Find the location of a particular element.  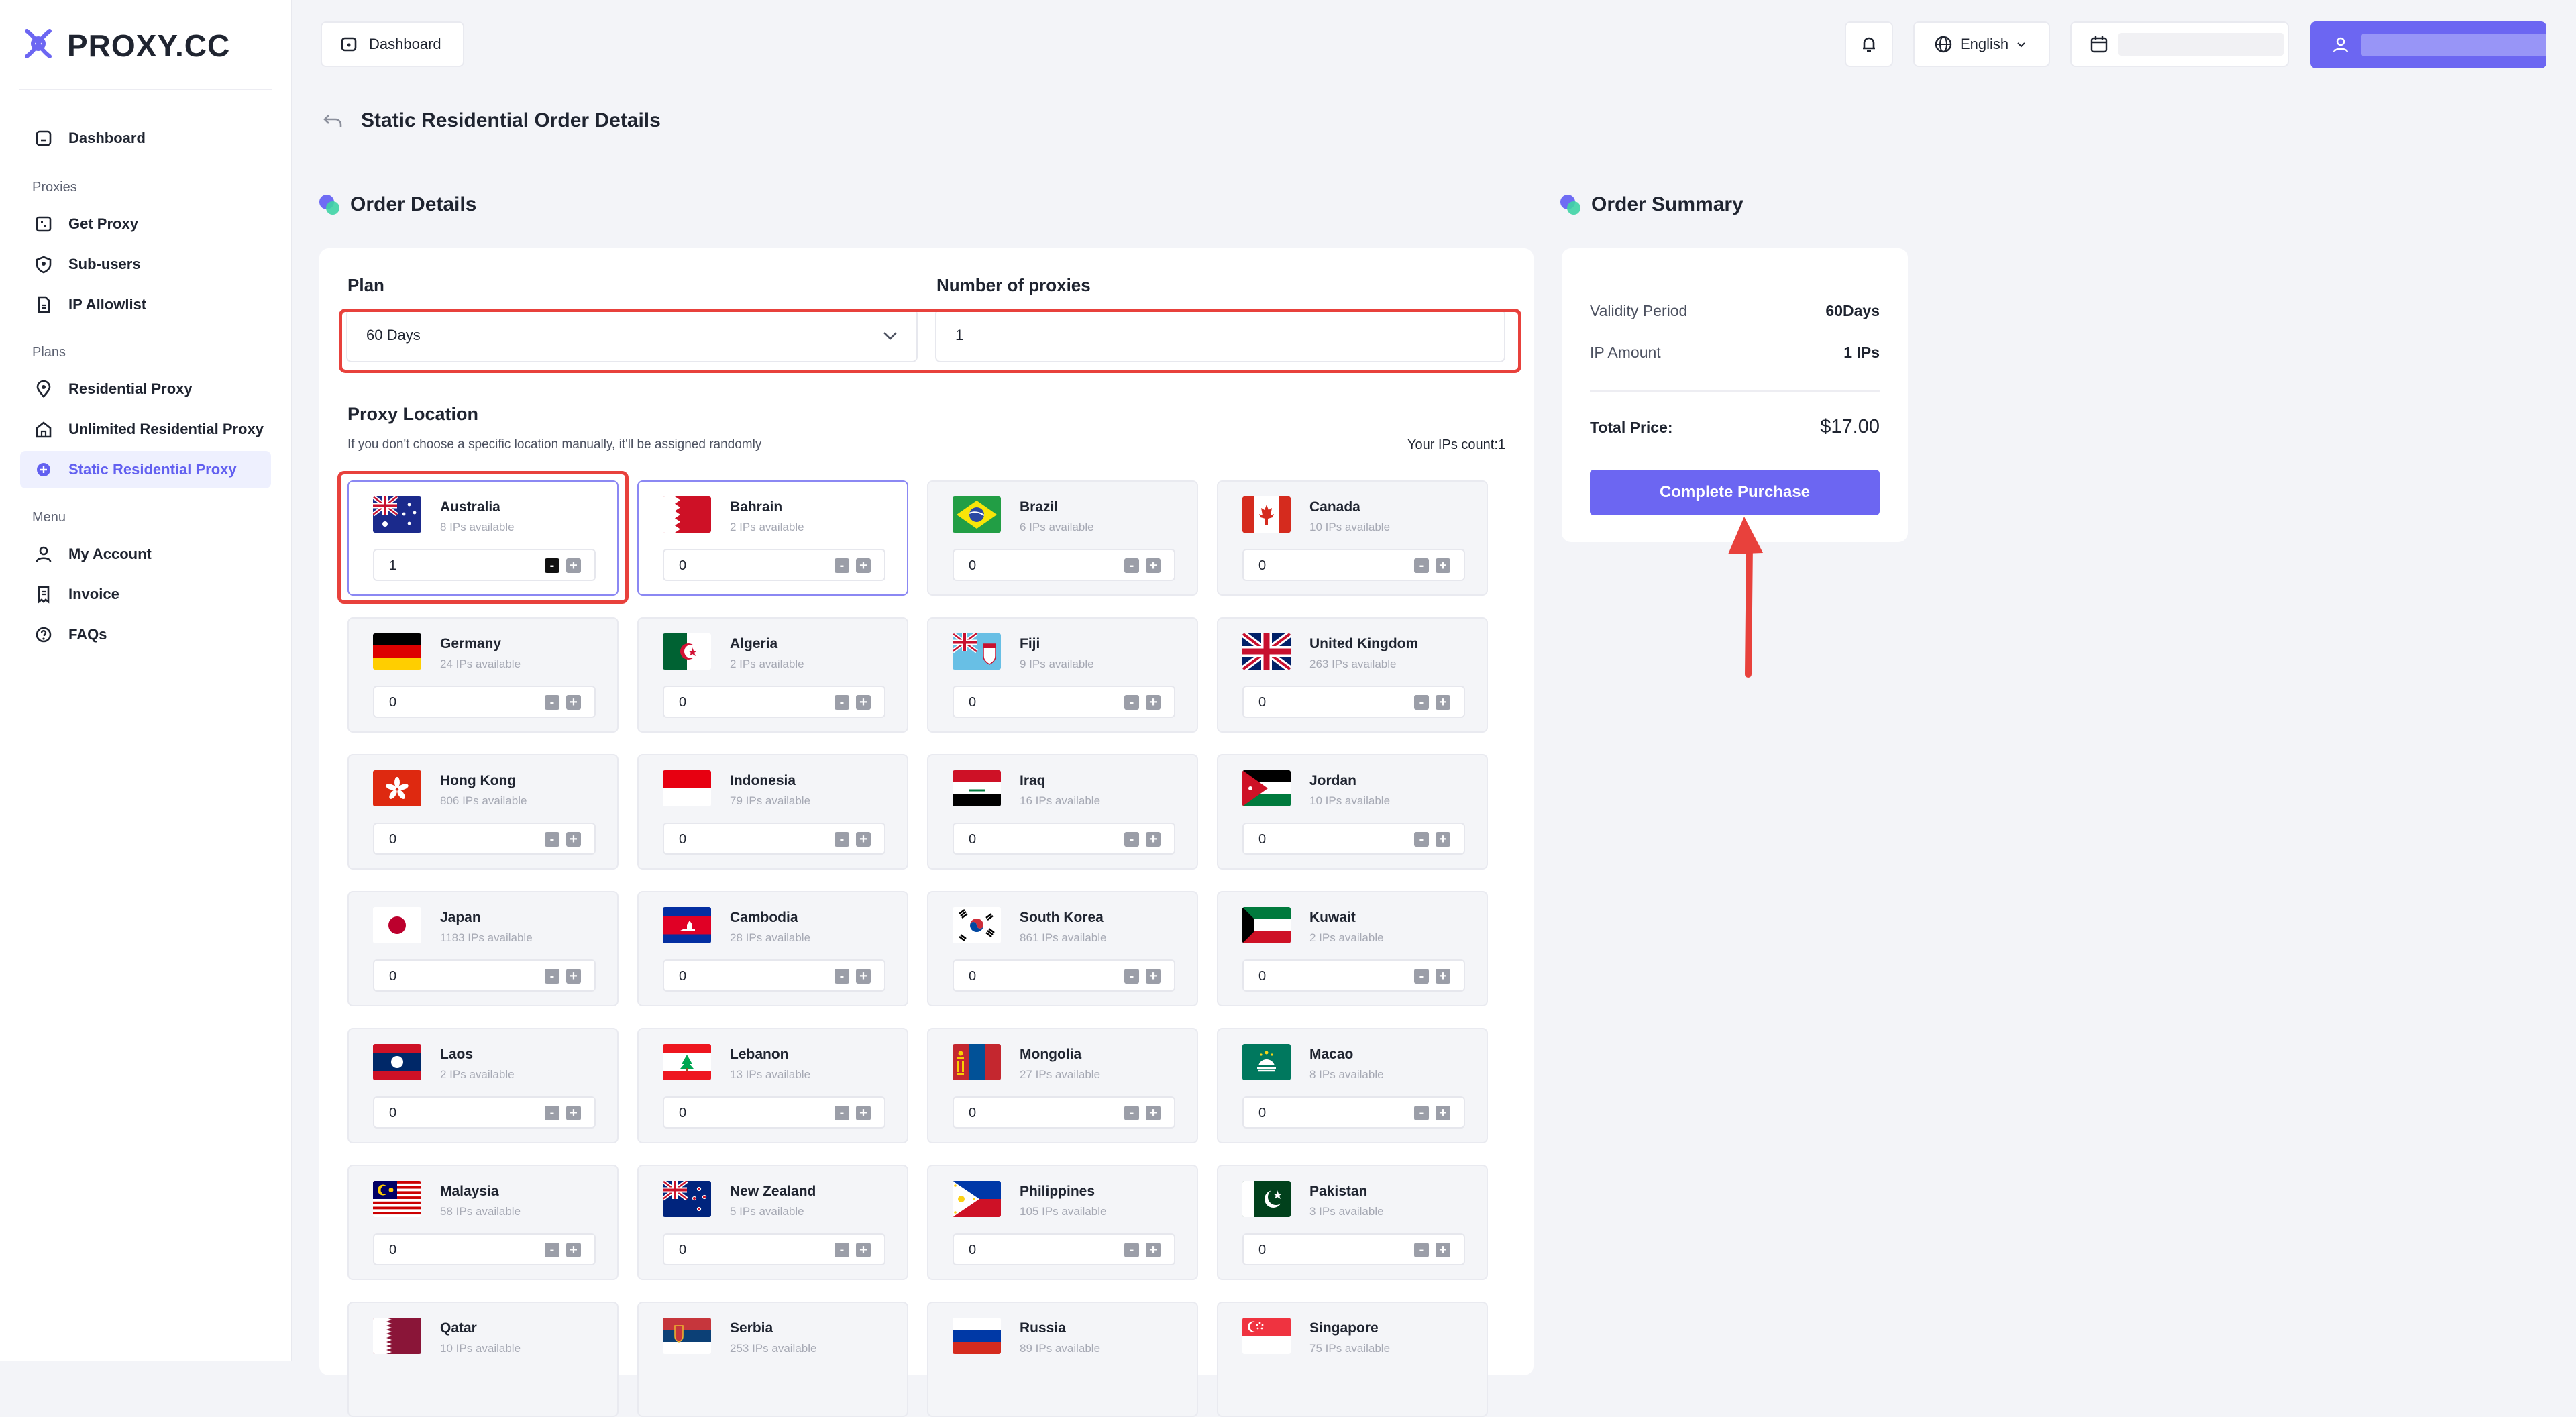

location-card-mongolia: Mongolia 27 IPs available 0 - + is located at coordinates (1062, 1085).